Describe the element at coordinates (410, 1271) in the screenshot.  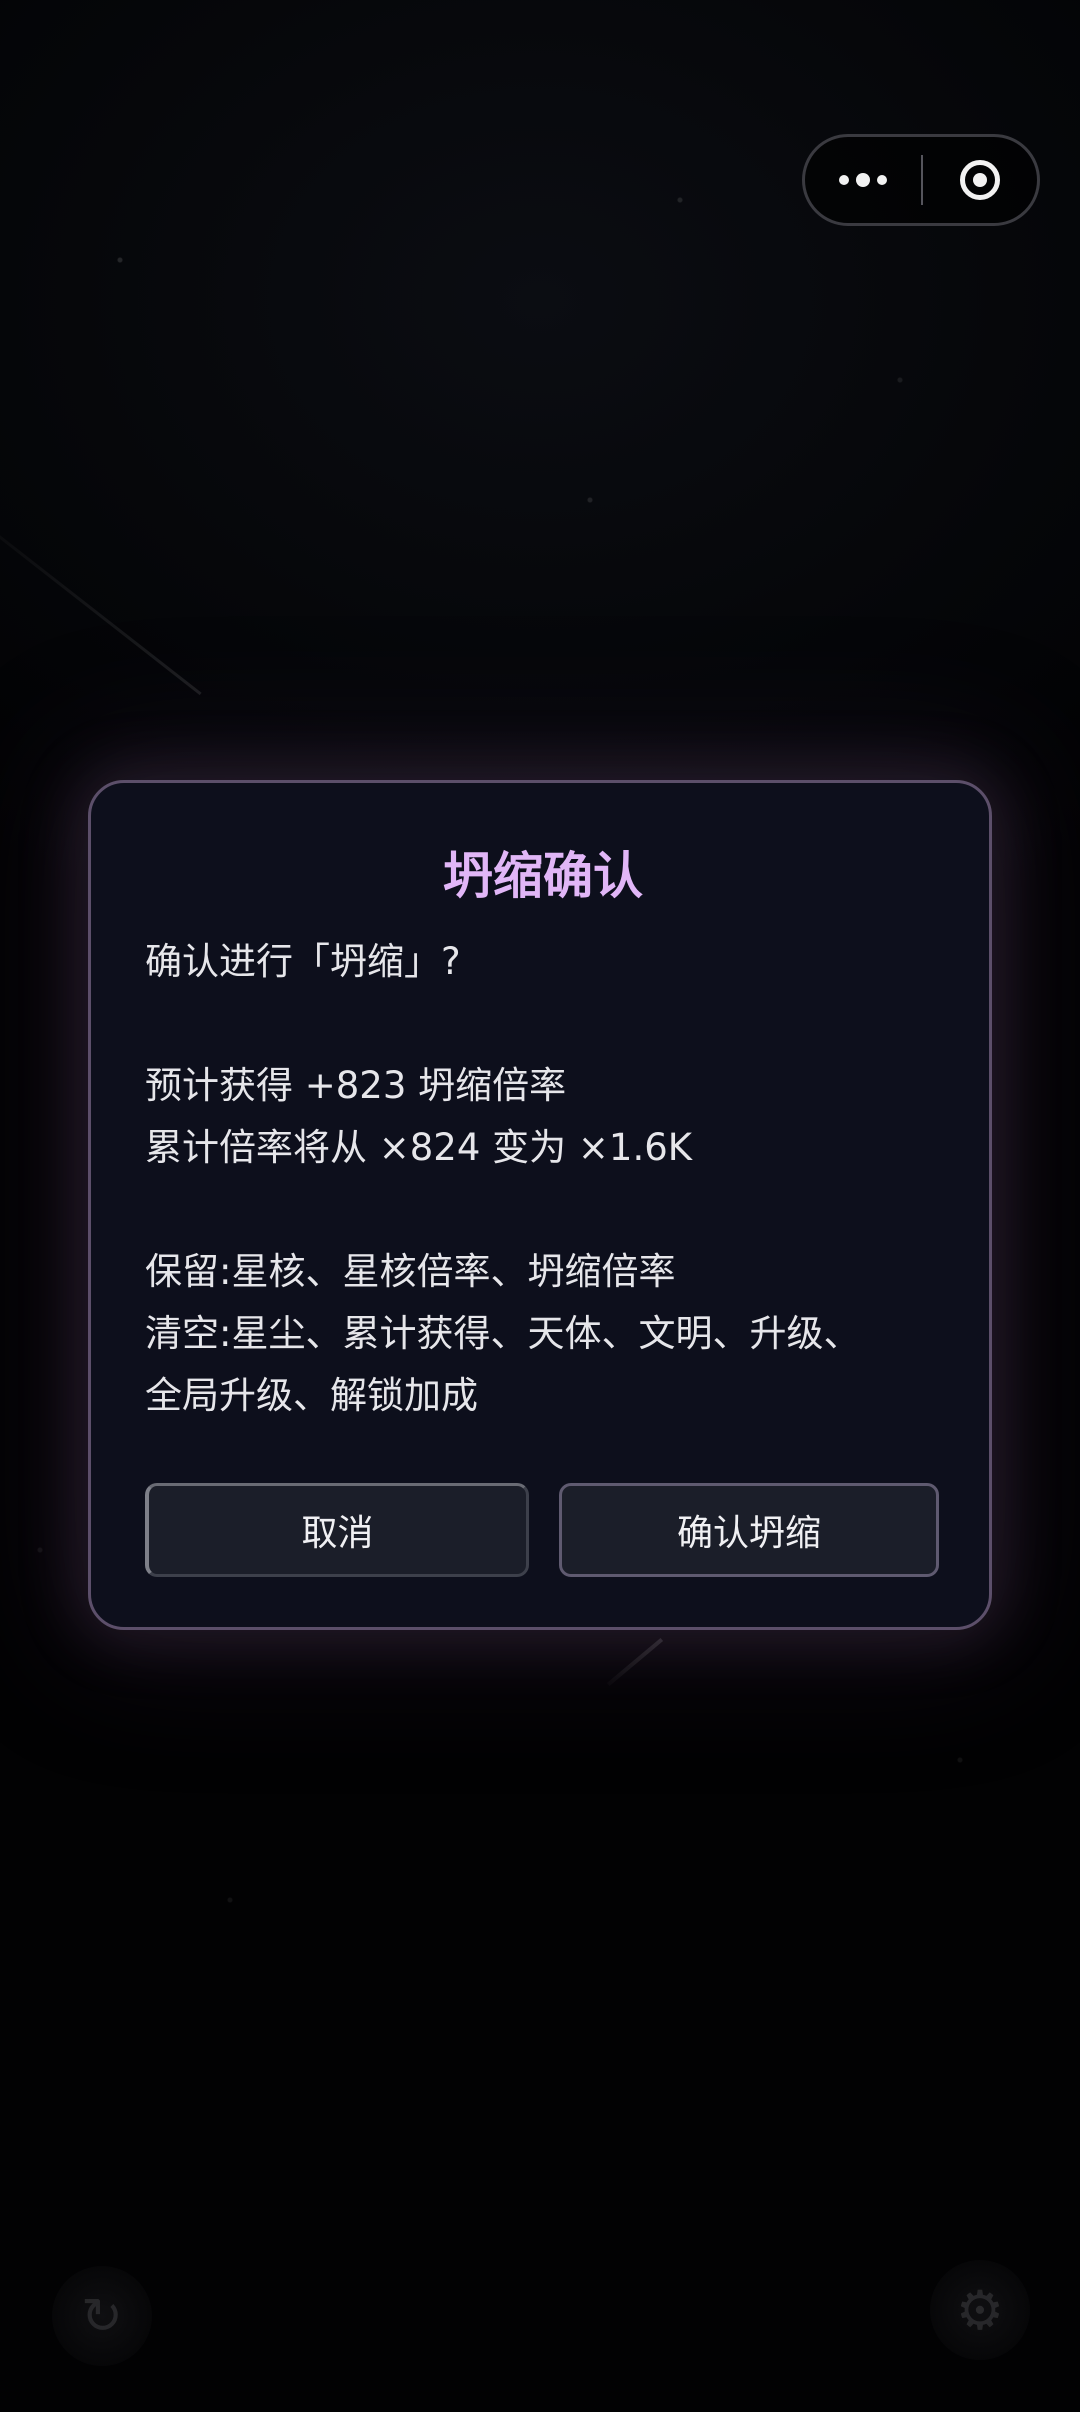
I see `keep-line: 保留:星核、星核倍率、坍缩倍率` at that location.